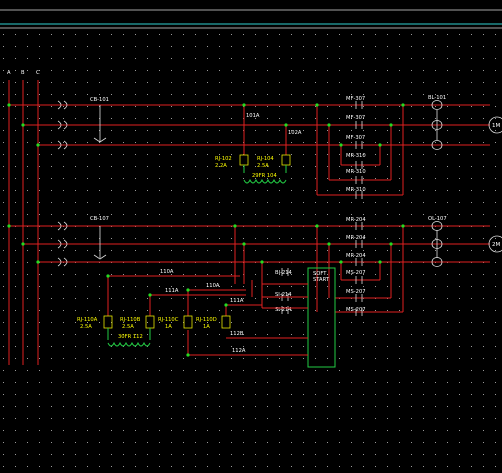 The width and height of the screenshot is (502, 473). What do you see at coordinates (221, 166) in the screenshot?
I see `relay-rating-rj-102: 2.2A` at bounding box center [221, 166].